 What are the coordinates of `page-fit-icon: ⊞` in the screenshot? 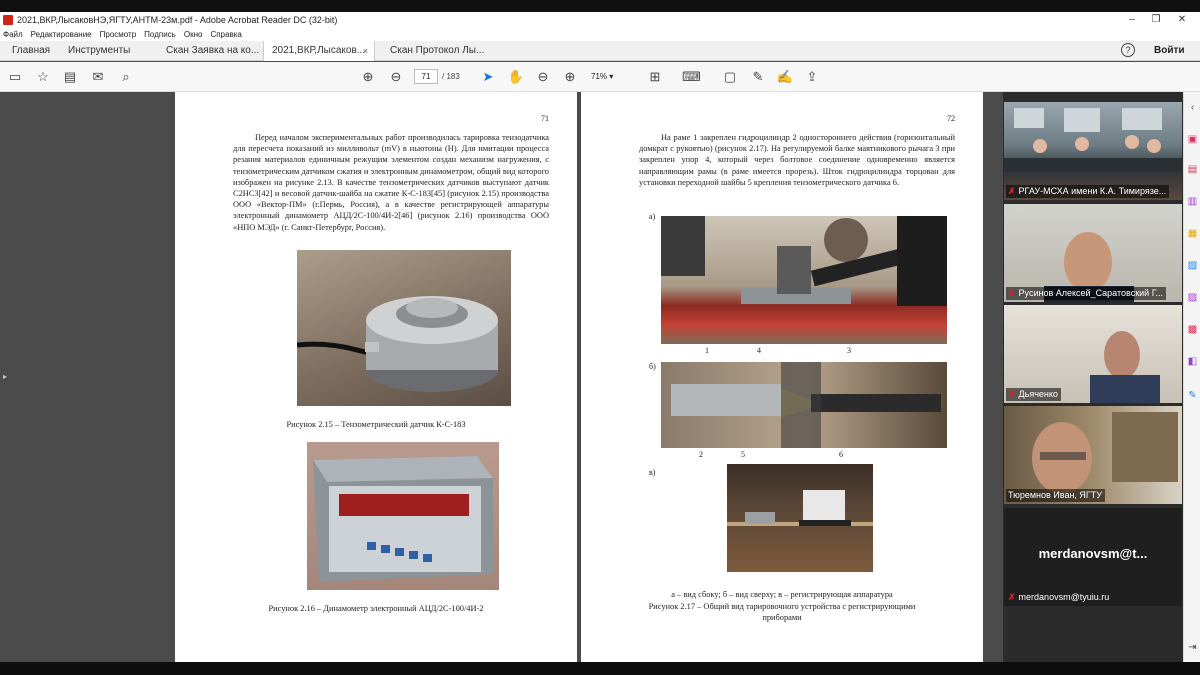 It's located at (655, 77).